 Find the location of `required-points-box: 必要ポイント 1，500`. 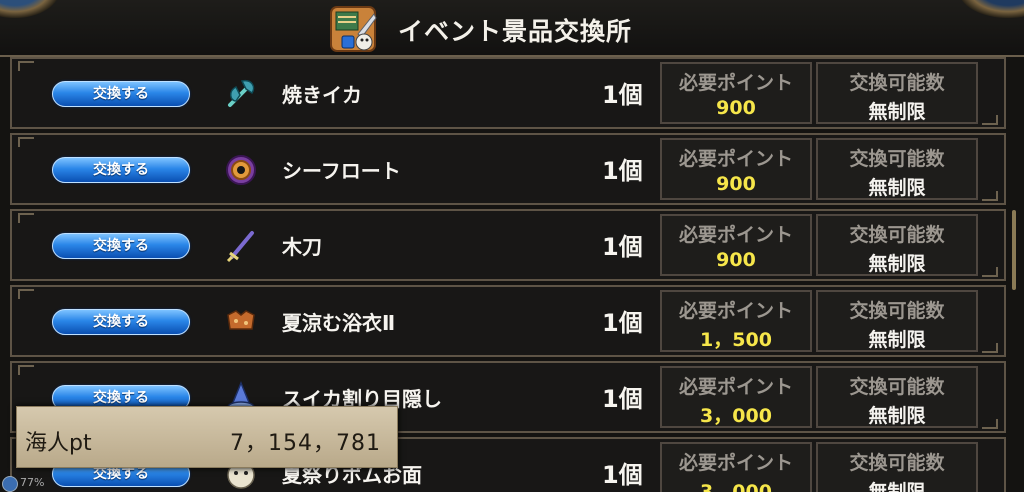

required-points-box: 必要ポイント 1，500 is located at coordinates (736, 321).